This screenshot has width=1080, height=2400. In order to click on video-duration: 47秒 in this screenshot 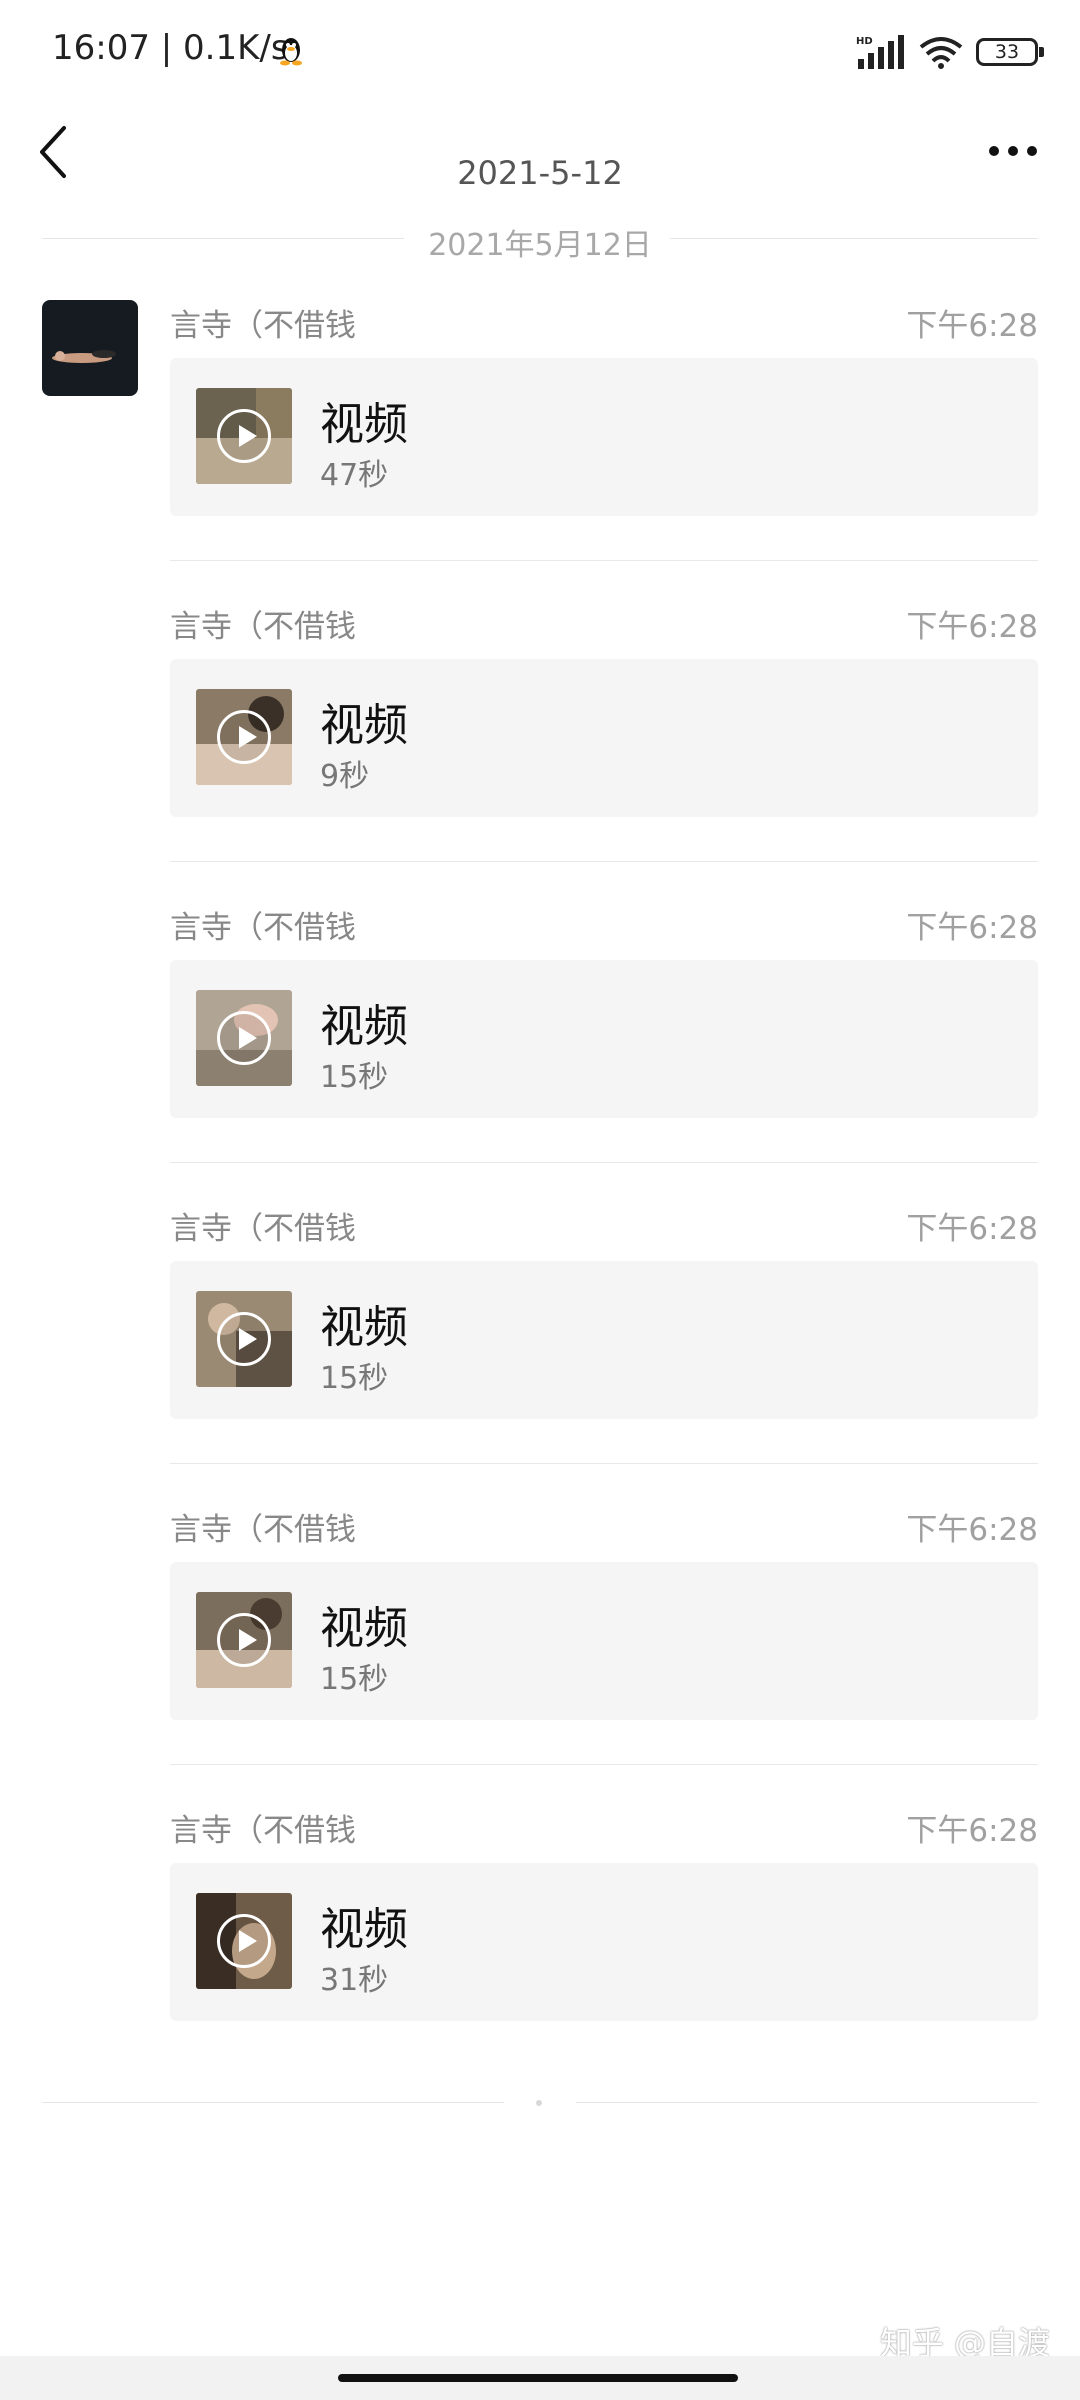, I will do `click(354, 475)`.